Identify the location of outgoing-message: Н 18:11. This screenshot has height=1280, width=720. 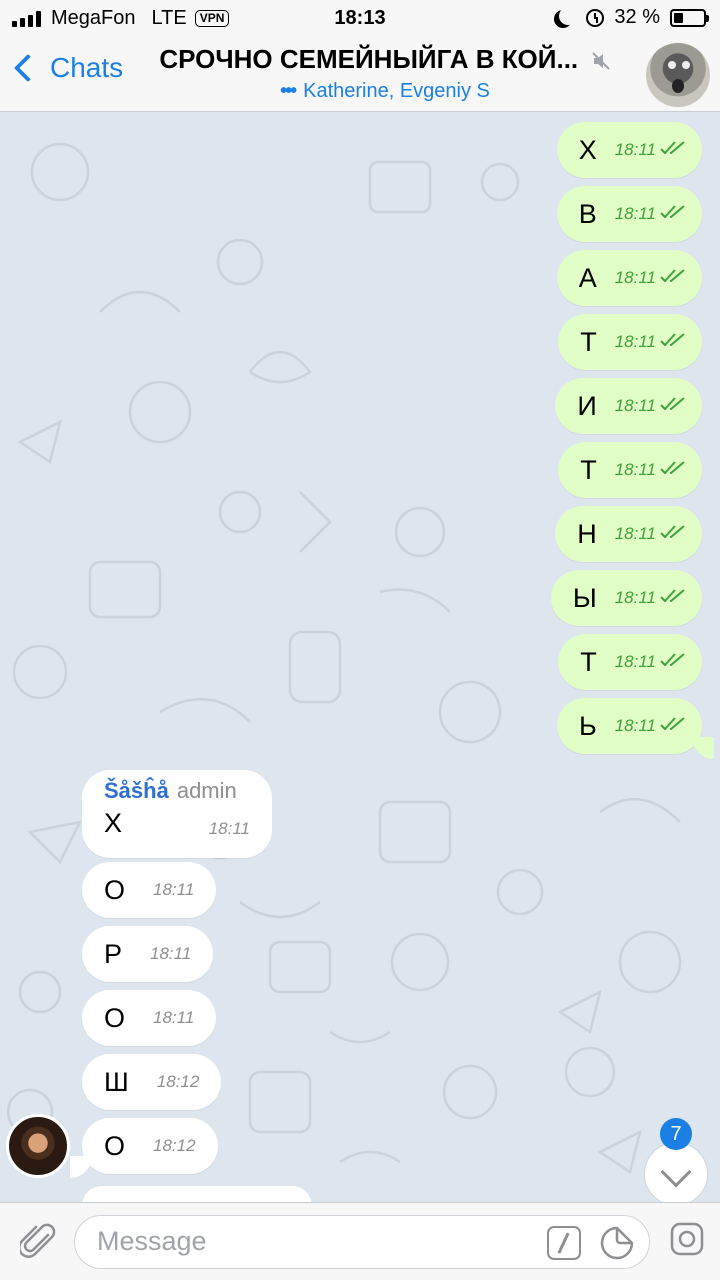
(628, 534).